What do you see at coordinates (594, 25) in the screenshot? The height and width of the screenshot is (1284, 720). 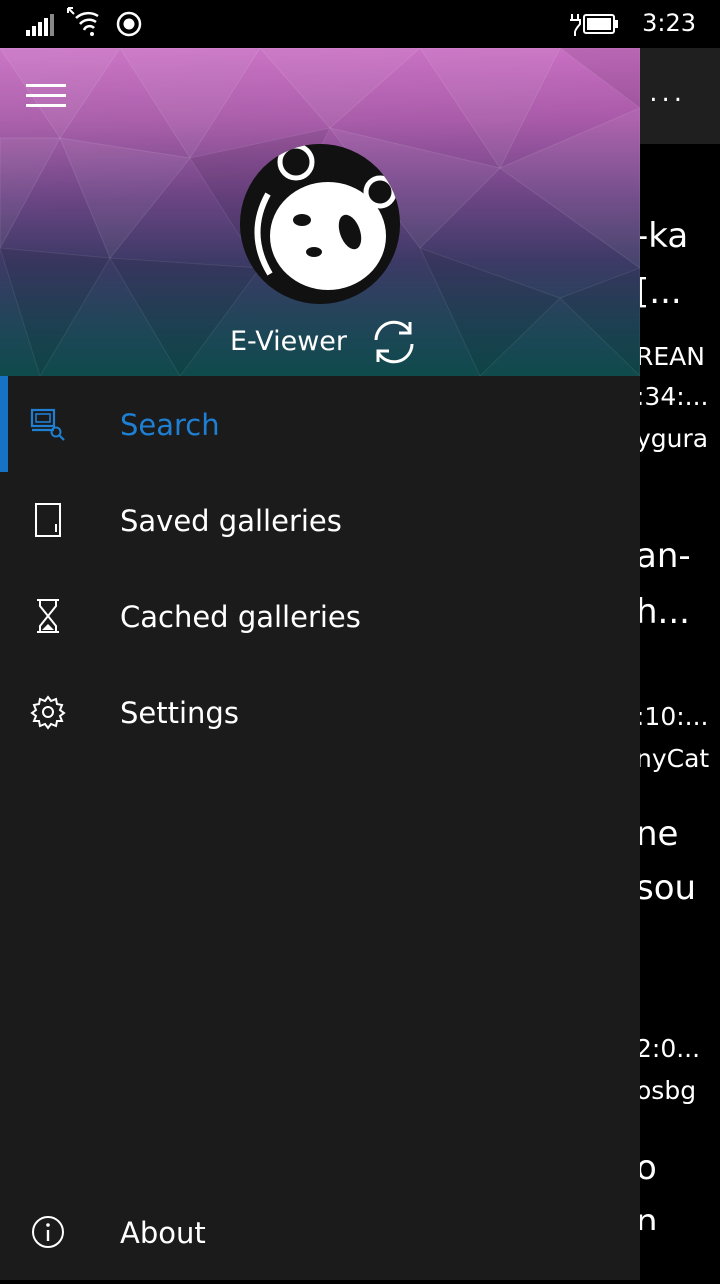 I see `battery-icon` at bounding box center [594, 25].